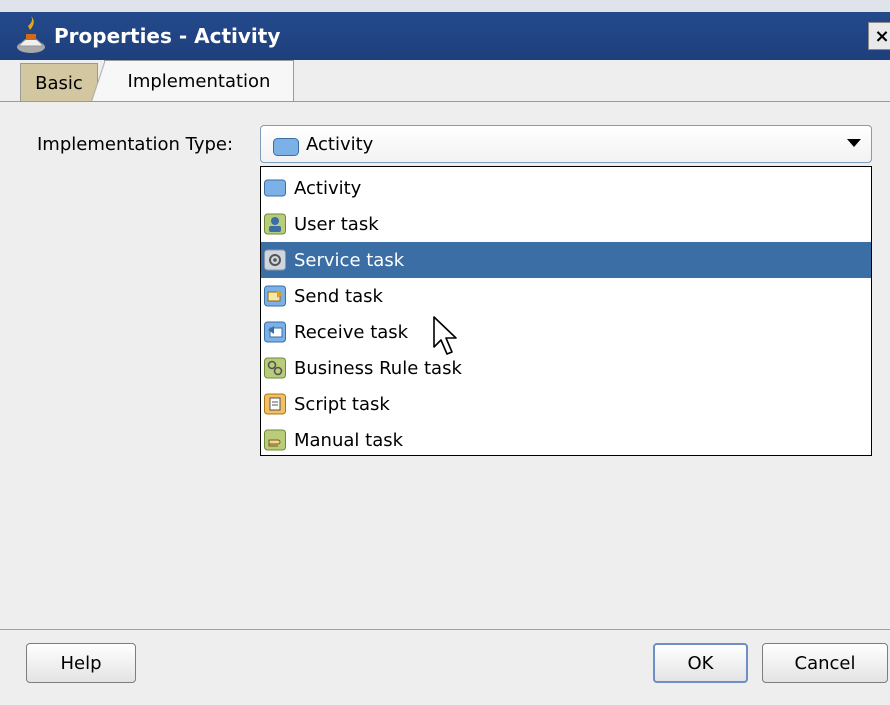  I want to click on app-icon, so click(31, 34).